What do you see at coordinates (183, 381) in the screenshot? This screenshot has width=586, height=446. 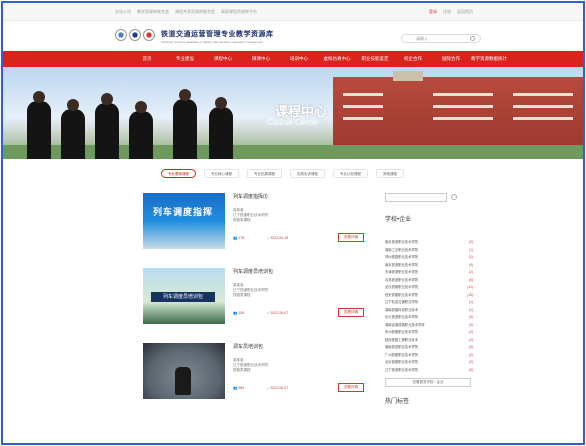 I see `simulator-seat-image` at bounding box center [183, 381].